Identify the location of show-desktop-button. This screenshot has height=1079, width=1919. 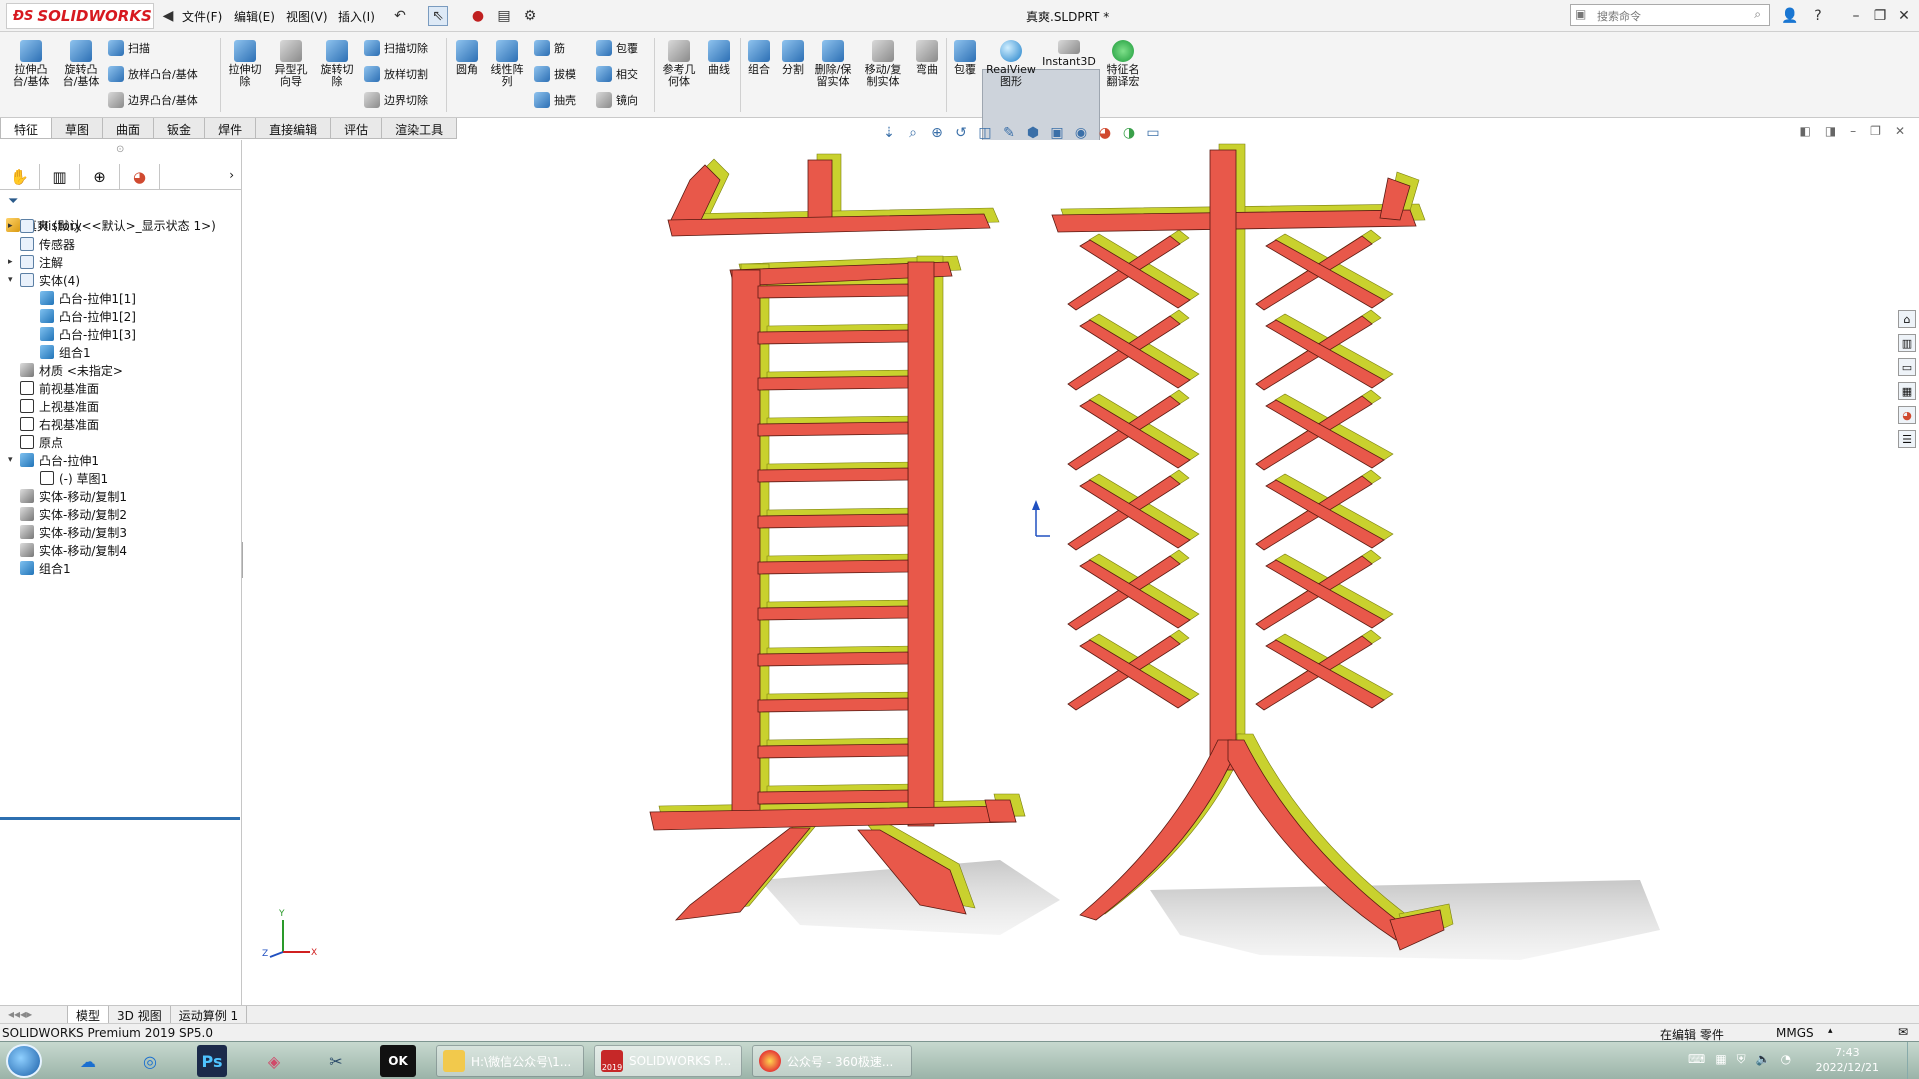
(1913, 1060).